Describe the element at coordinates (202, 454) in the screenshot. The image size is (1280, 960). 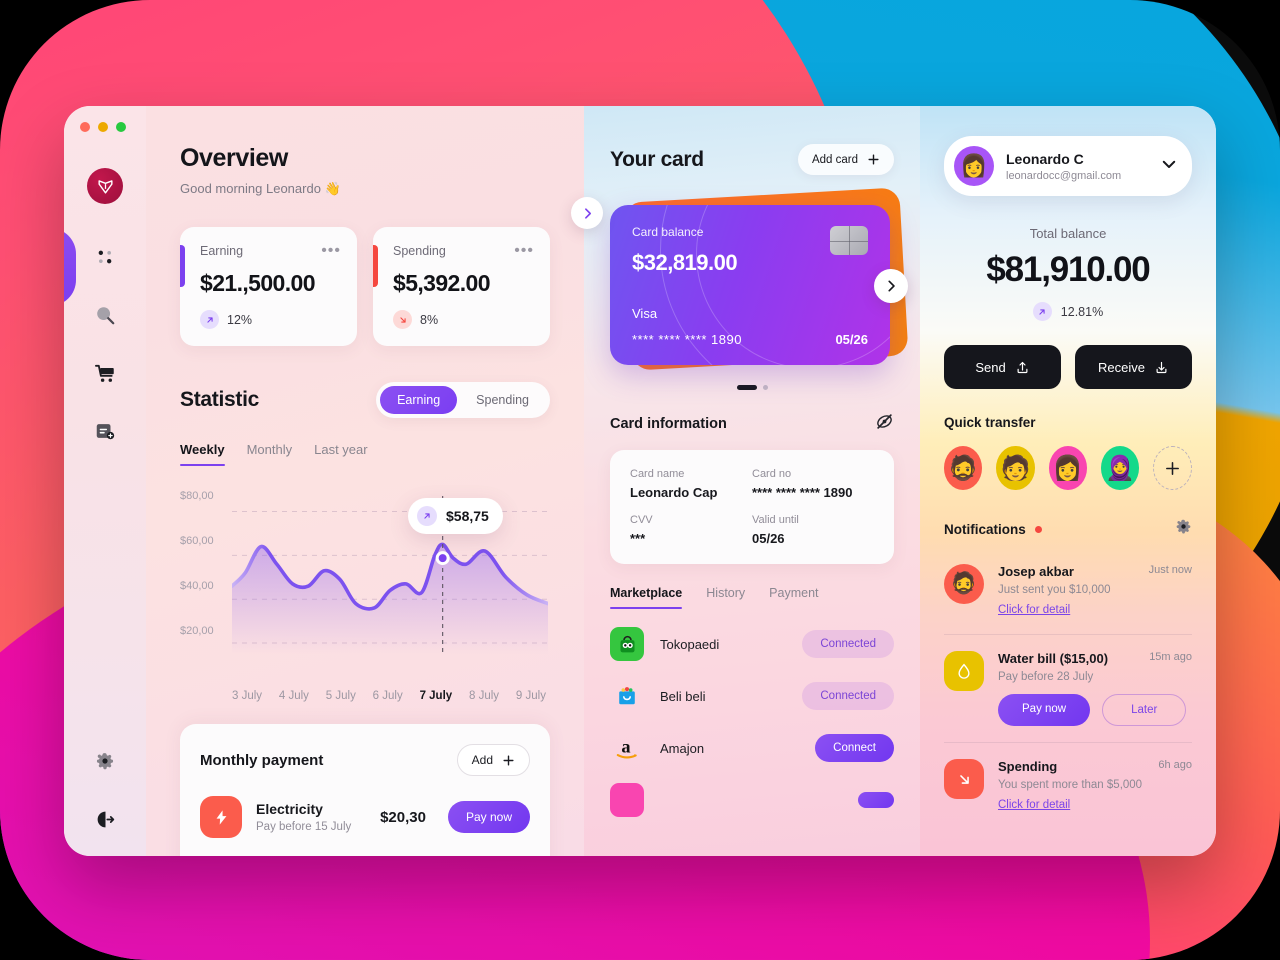
I see `tab-weekly: Weekly` at that location.